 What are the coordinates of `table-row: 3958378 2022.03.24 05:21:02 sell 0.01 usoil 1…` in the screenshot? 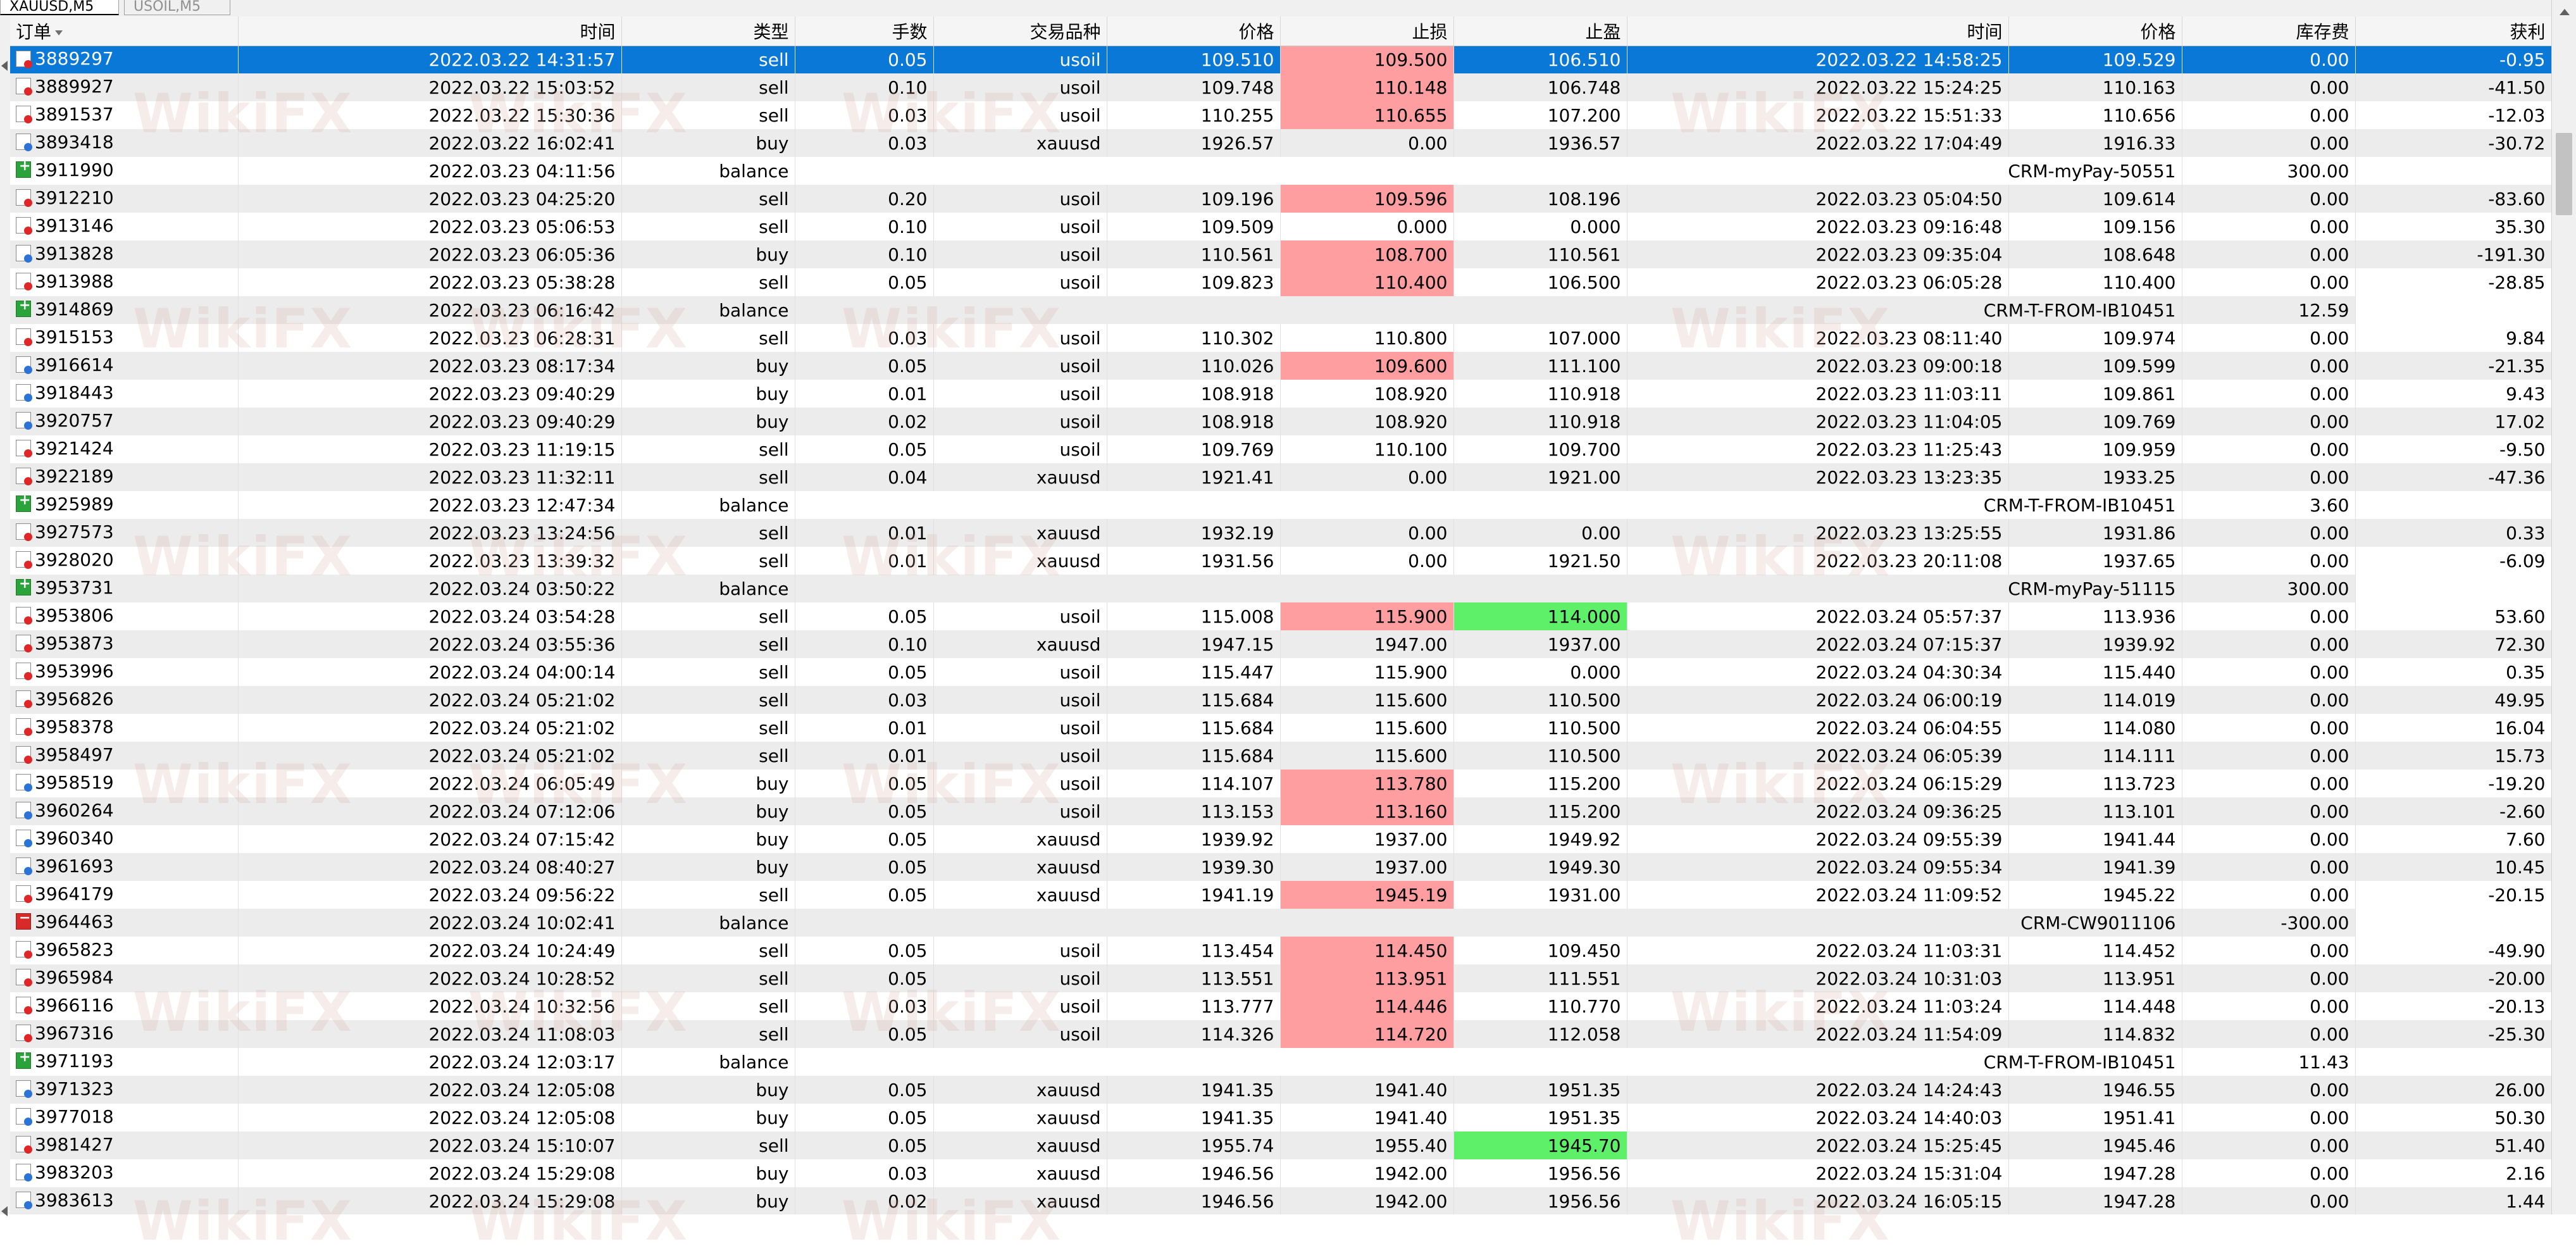 It's located at (1280, 728).